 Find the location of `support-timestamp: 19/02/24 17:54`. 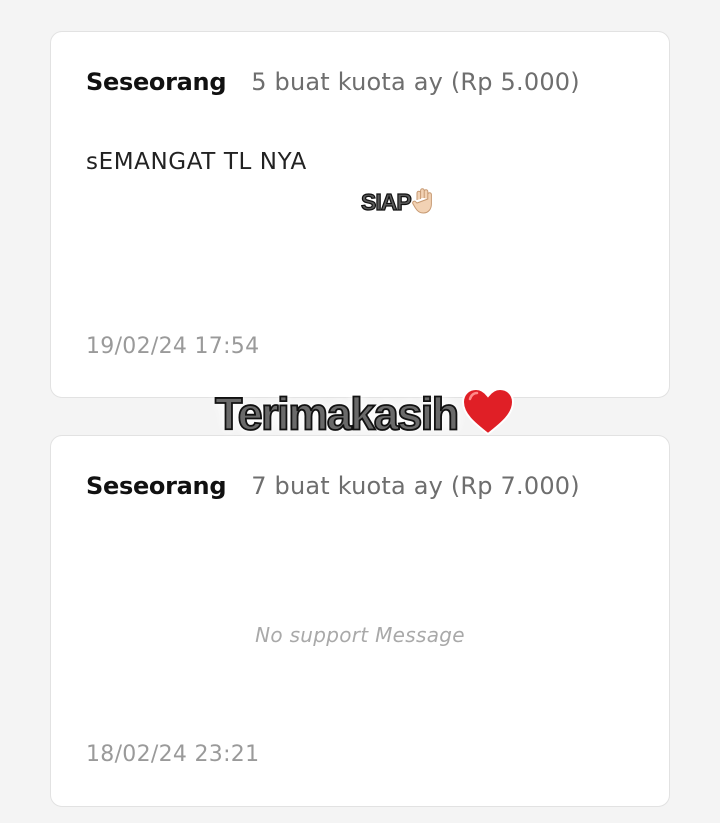

support-timestamp: 19/02/24 17:54 is located at coordinates (173, 346).